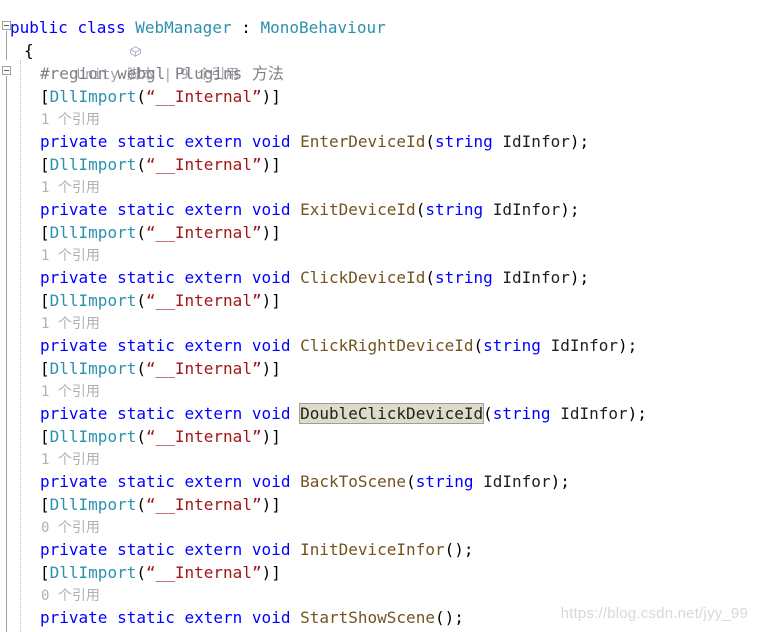 The image size is (762, 632). What do you see at coordinates (367, 617) in the screenshot?
I see `method-name: StartShowScene` at bounding box center [367, 617].